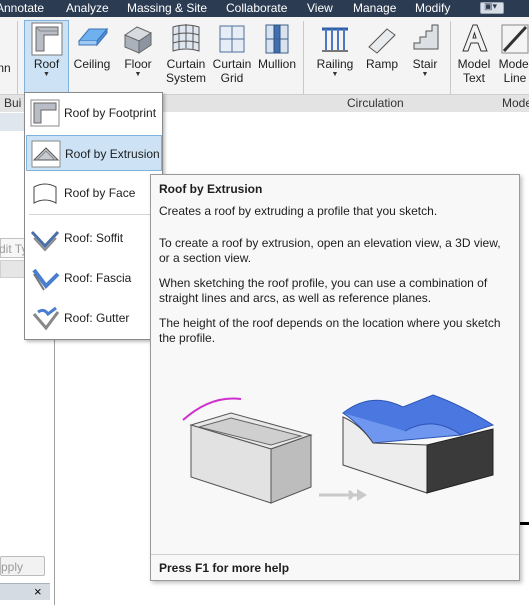  What do you see at coordinates (426, 37) in the screenshot?
I see `stair-icon` at bounding box center [426, 37].